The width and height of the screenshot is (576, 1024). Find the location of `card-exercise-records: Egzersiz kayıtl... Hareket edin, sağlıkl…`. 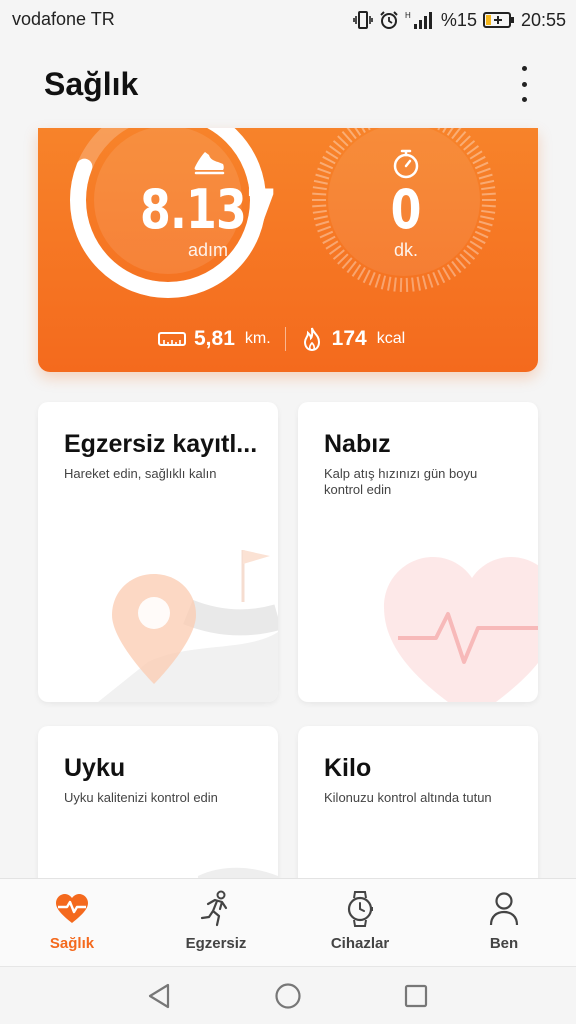

card-exercise-records: Egzersiz kayıtl... Hareket edin, sağlıkl… is located at coordinates (158, 552).